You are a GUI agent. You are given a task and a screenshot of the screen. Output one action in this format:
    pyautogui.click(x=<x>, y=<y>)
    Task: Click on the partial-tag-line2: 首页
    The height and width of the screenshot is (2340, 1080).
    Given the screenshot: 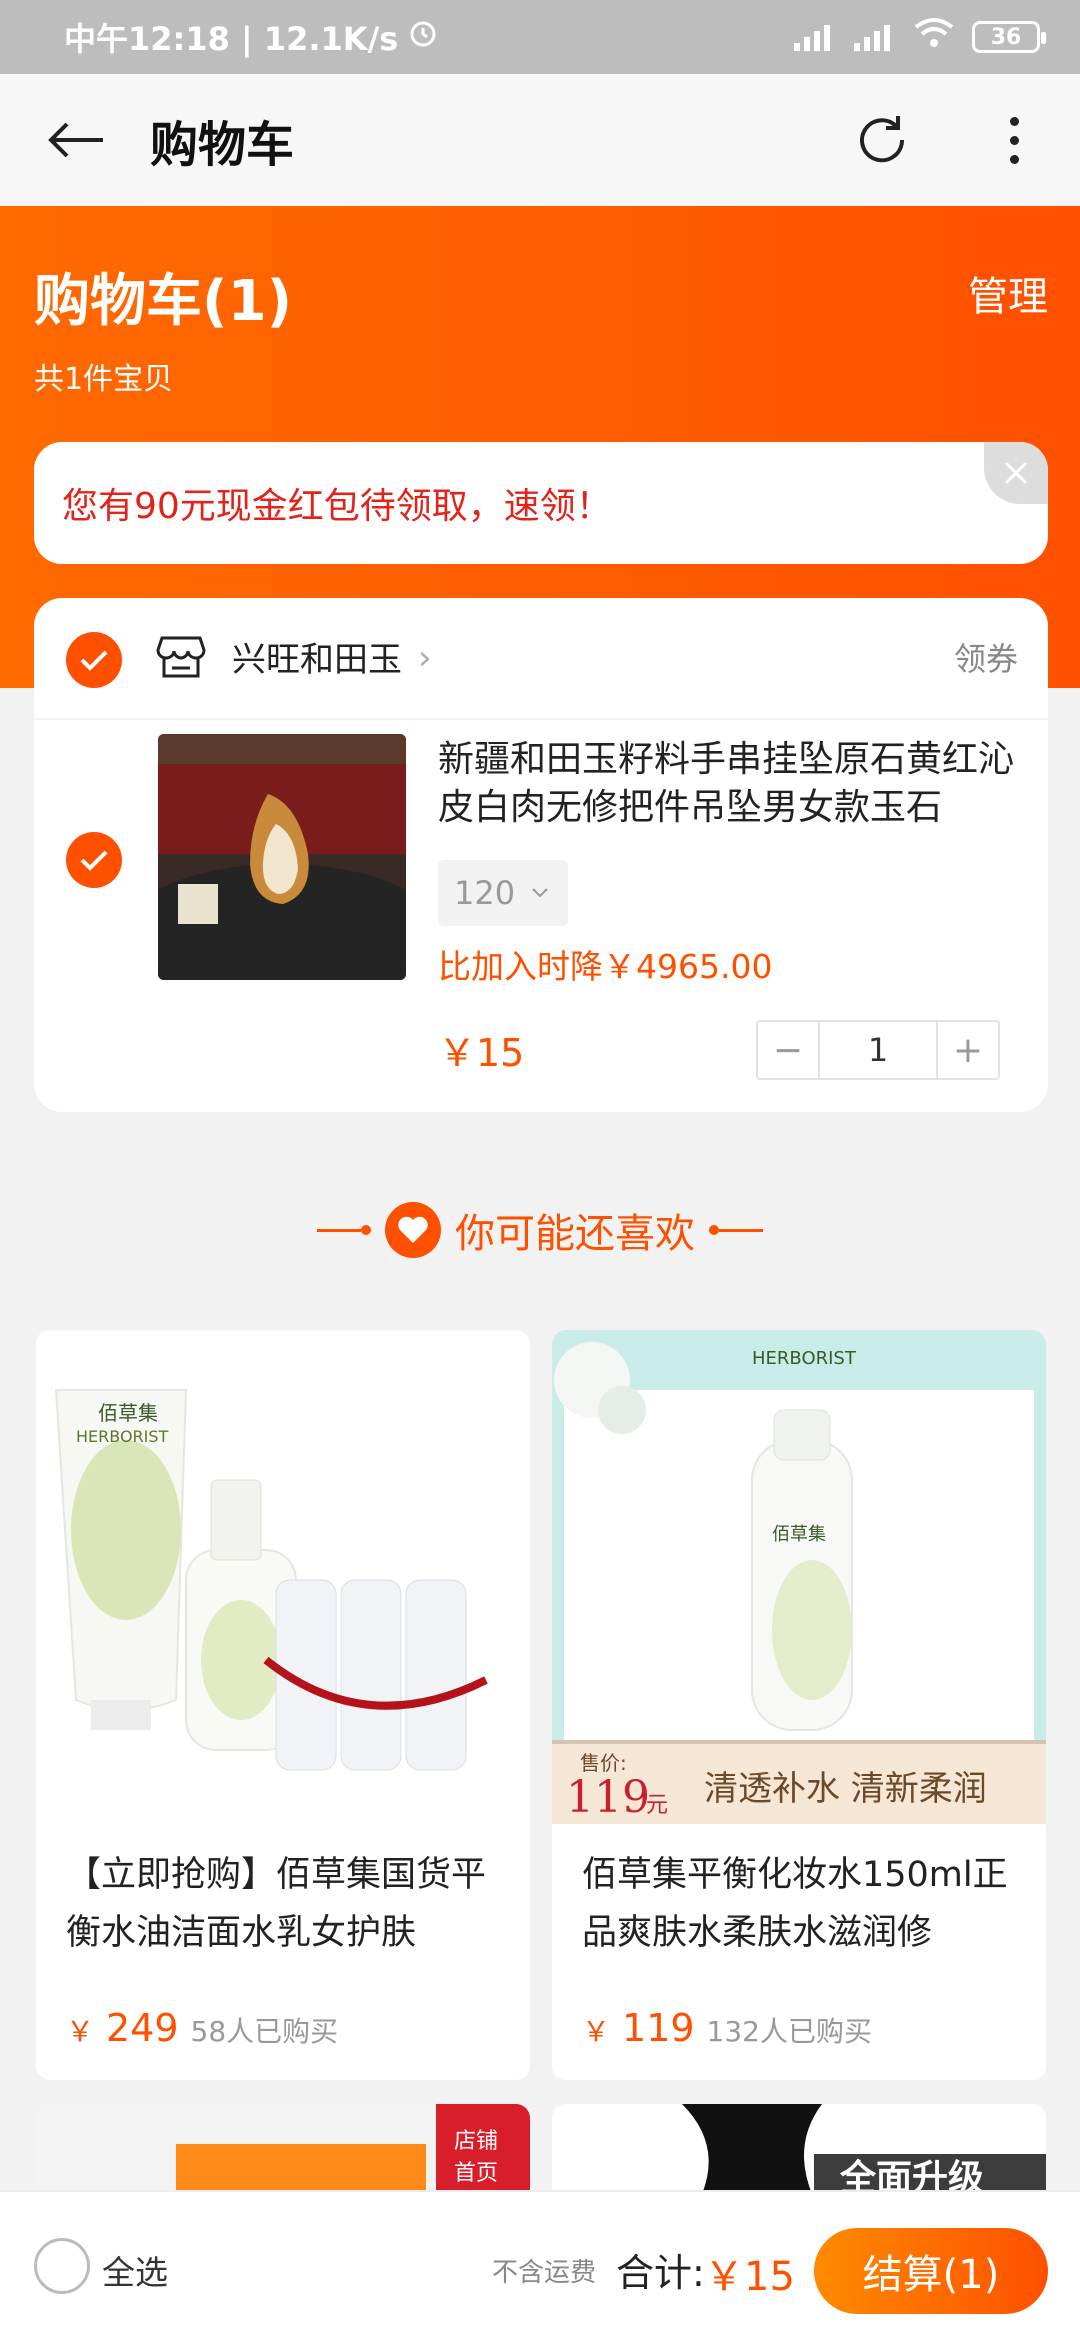 What is the action you would take?
    pyautogui.click(x=476, y=2173)
    